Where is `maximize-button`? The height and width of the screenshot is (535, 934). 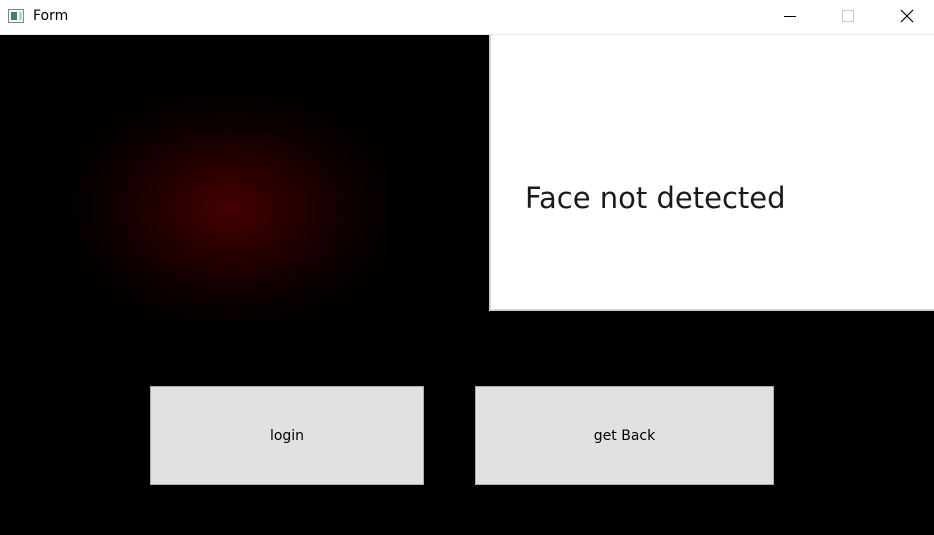 maximize-button is located at coordinates (848, 17).